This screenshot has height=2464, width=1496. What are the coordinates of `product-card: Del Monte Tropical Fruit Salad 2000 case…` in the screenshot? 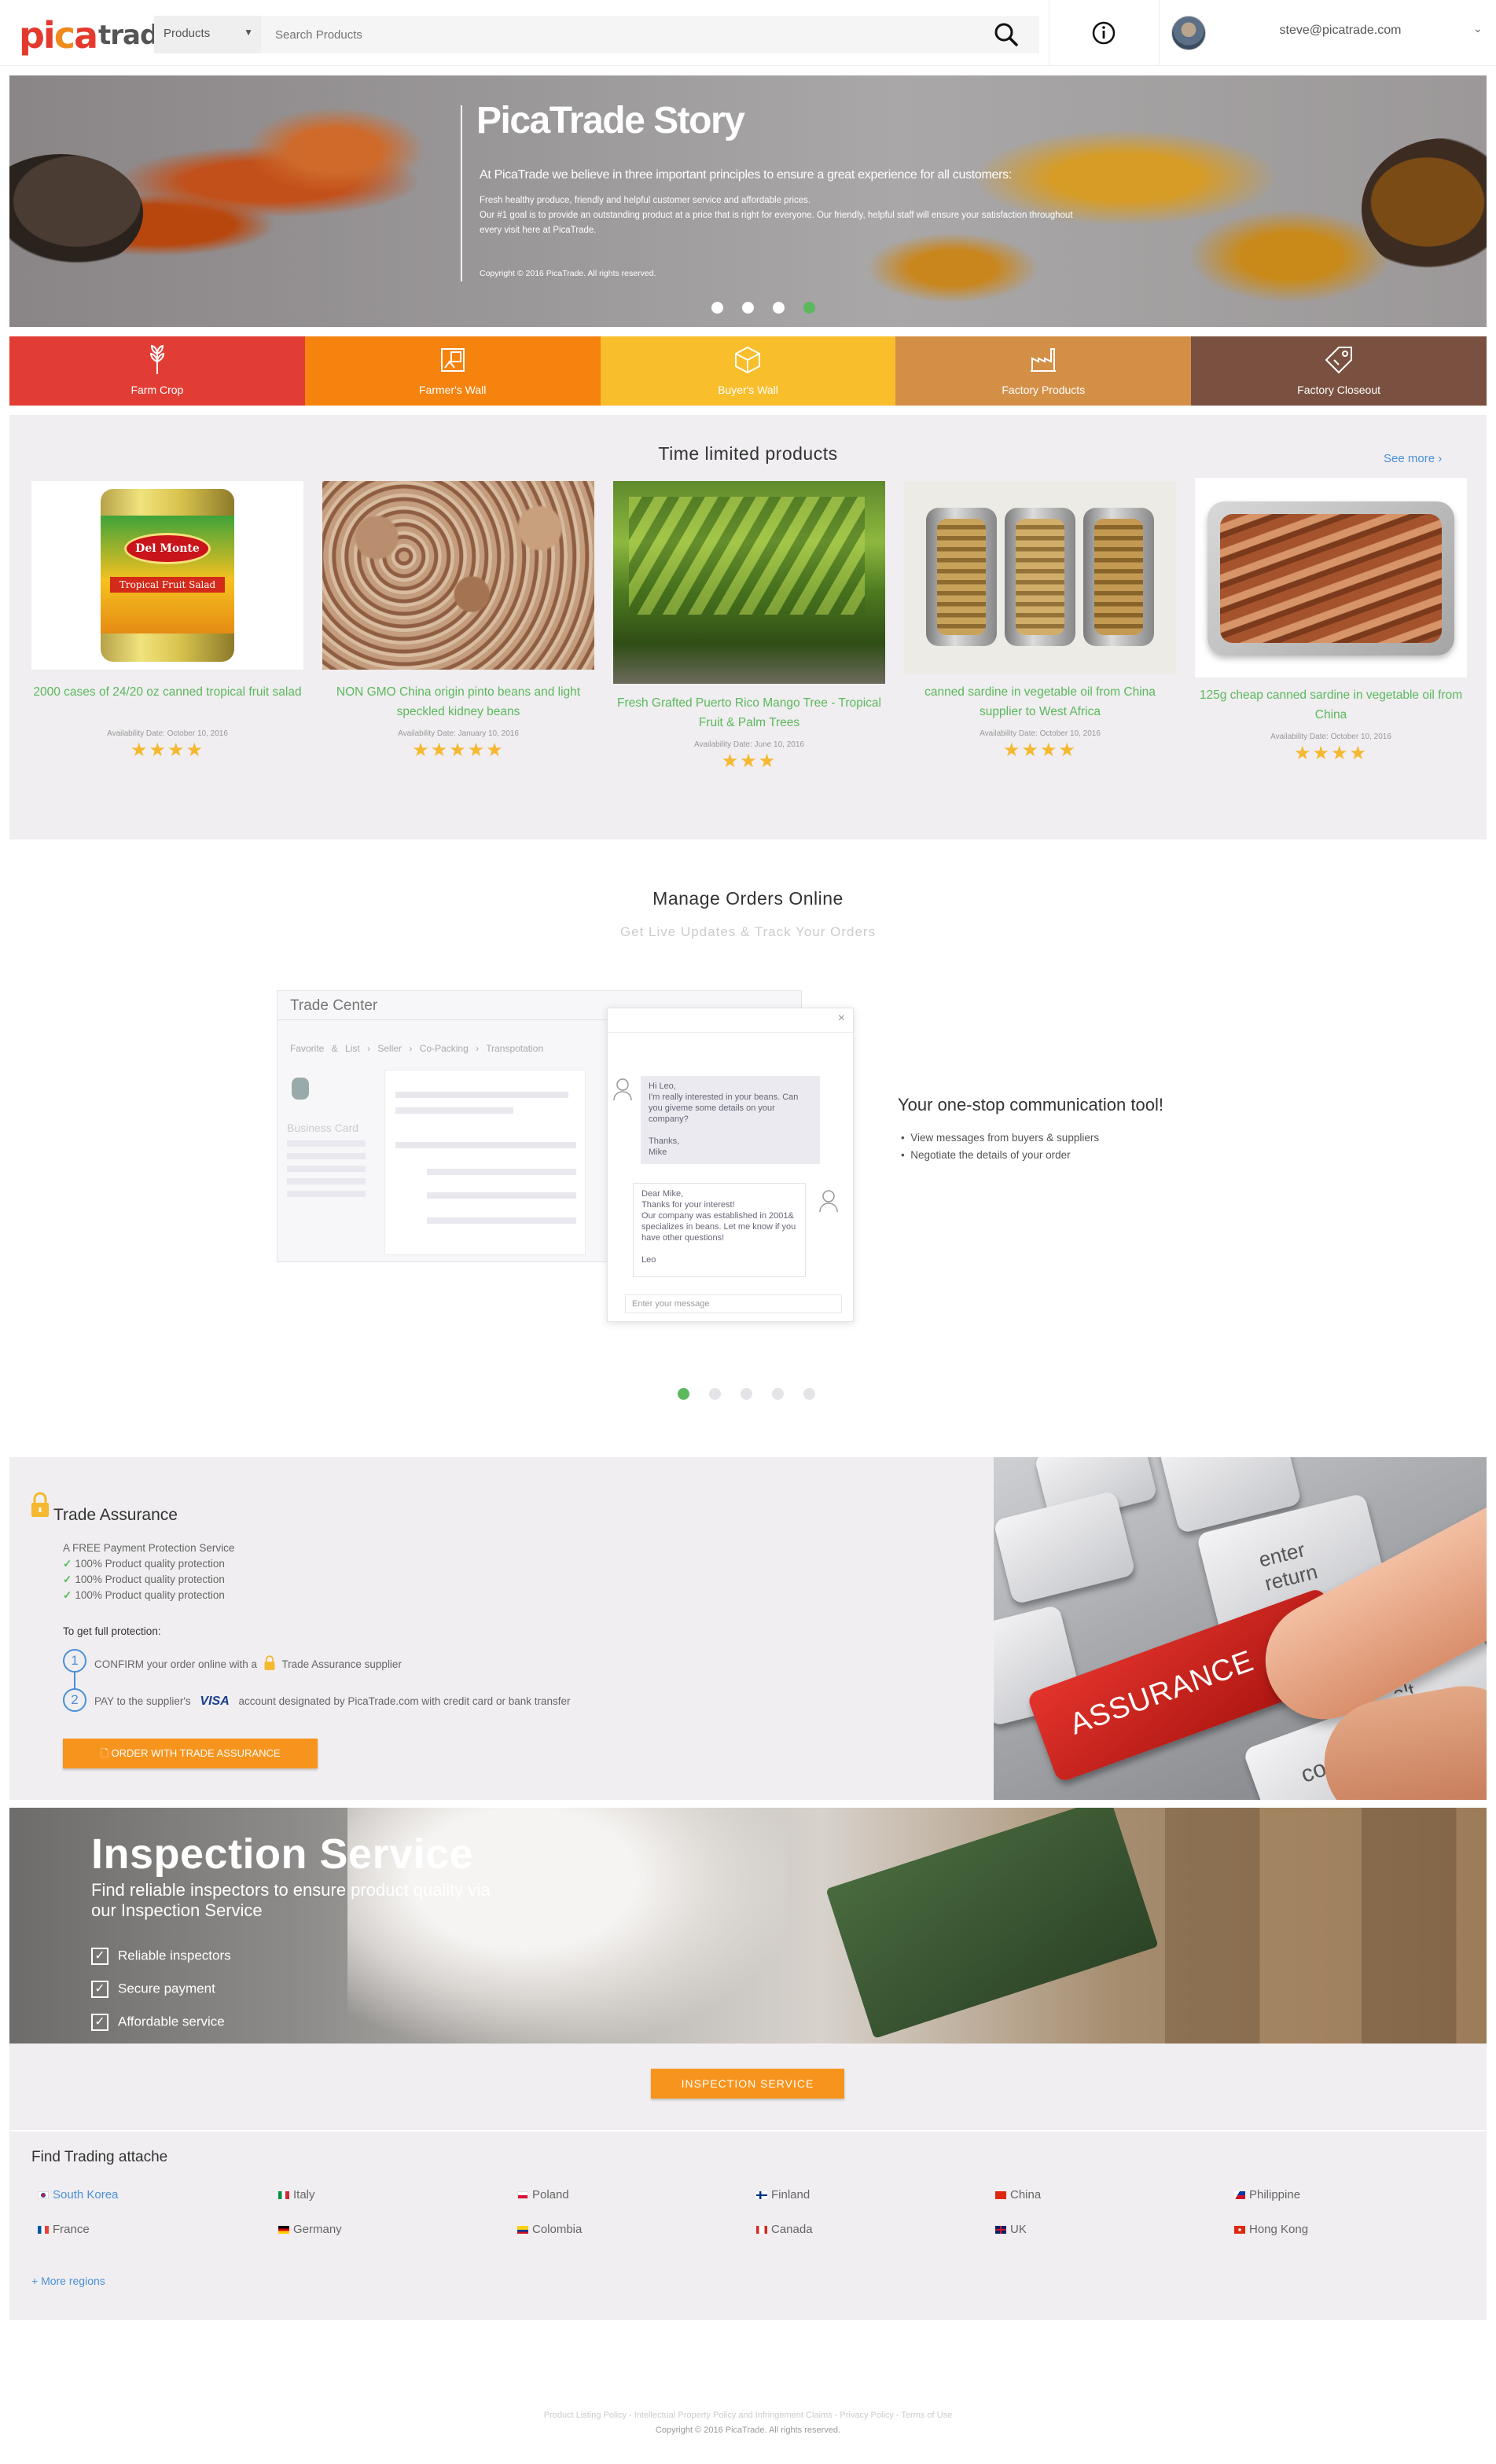 It's located at (167, 621).